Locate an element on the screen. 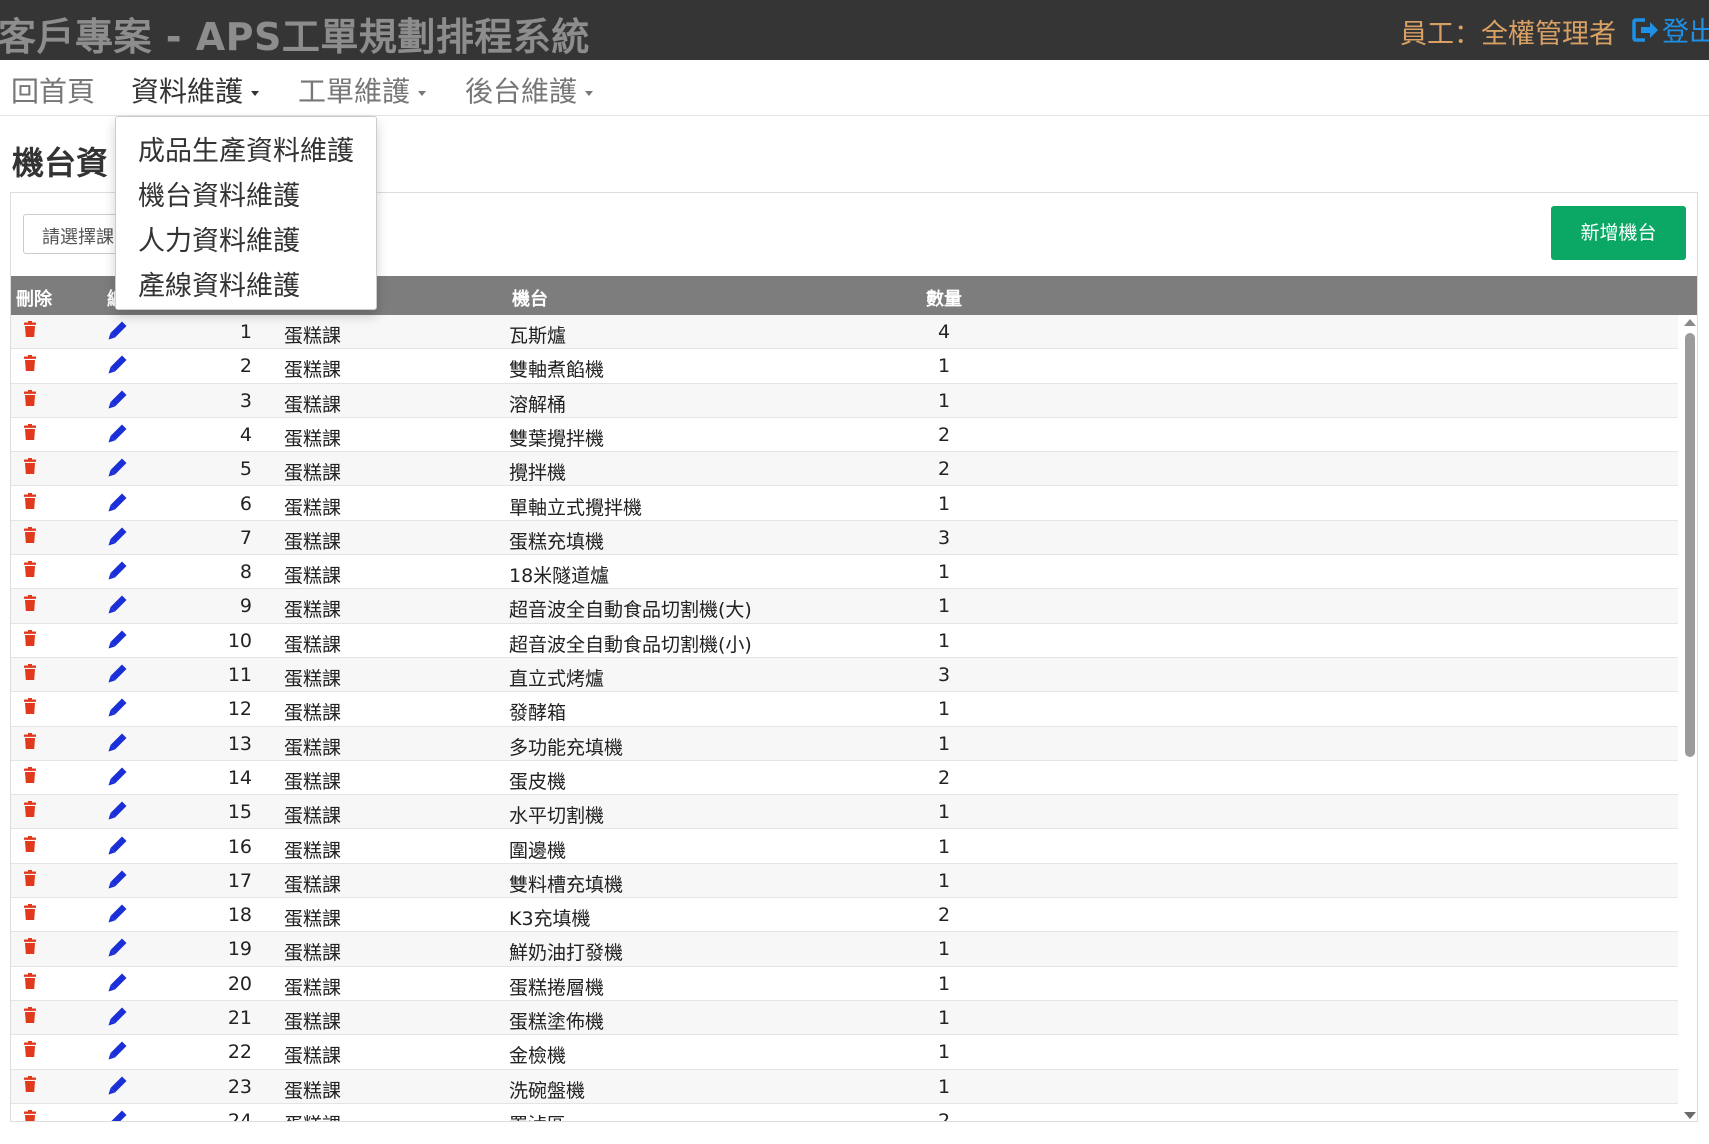  row-number: 12 is located at coordinates (239, 709).